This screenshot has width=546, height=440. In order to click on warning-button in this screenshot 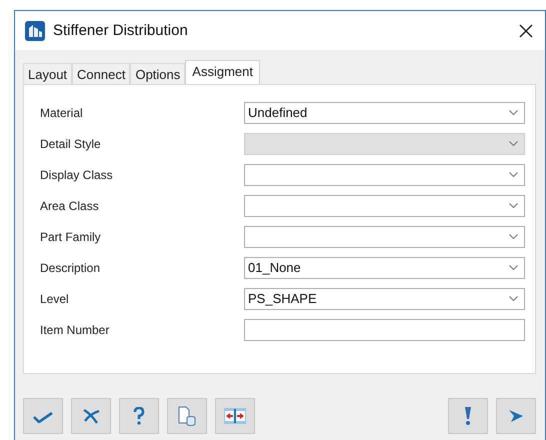, I will do `click(468, 416)`.